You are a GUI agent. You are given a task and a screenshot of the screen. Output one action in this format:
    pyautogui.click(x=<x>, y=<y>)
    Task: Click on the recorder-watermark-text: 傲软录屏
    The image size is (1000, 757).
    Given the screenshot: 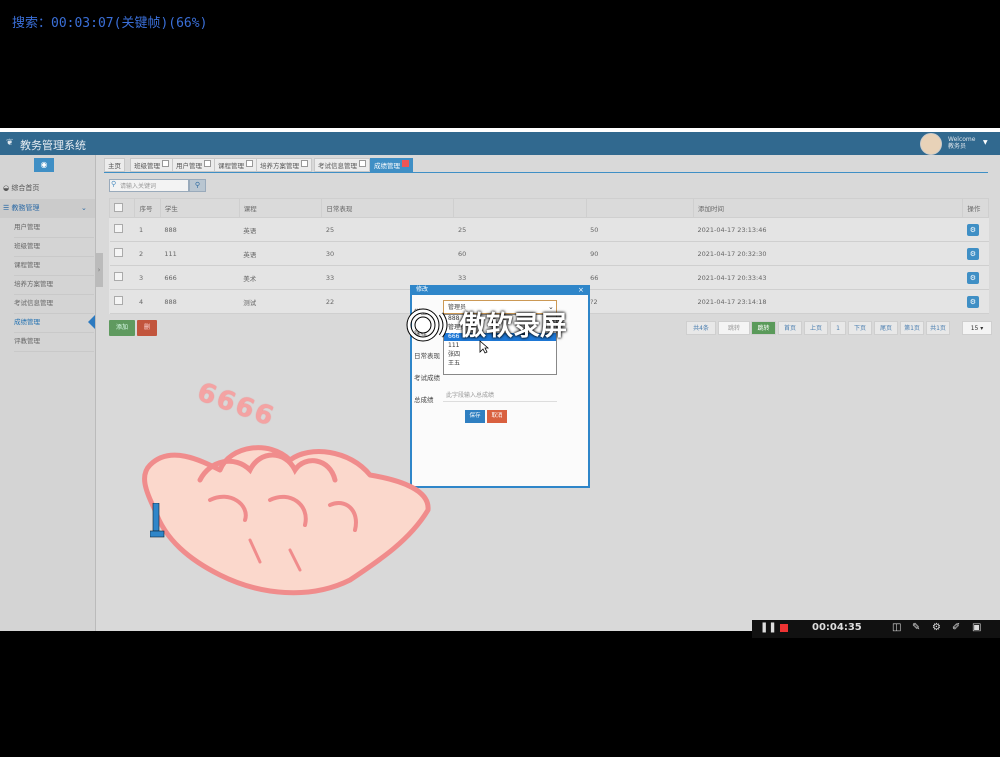 What is the action you would take?
    pyautogui.click(x=513, y=326)
    